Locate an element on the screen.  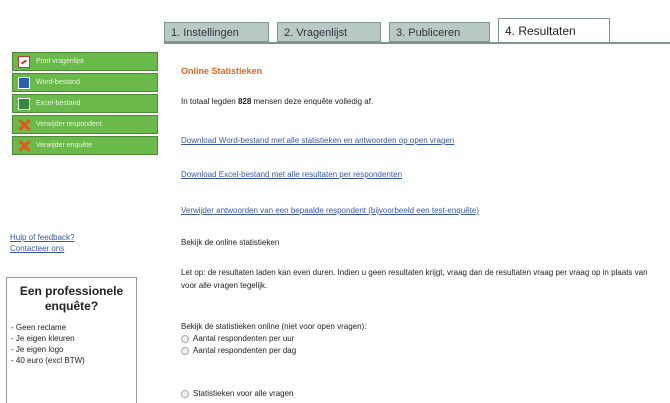
print-survey-button: Print vragenlijst is located at coordinates (85, 61).